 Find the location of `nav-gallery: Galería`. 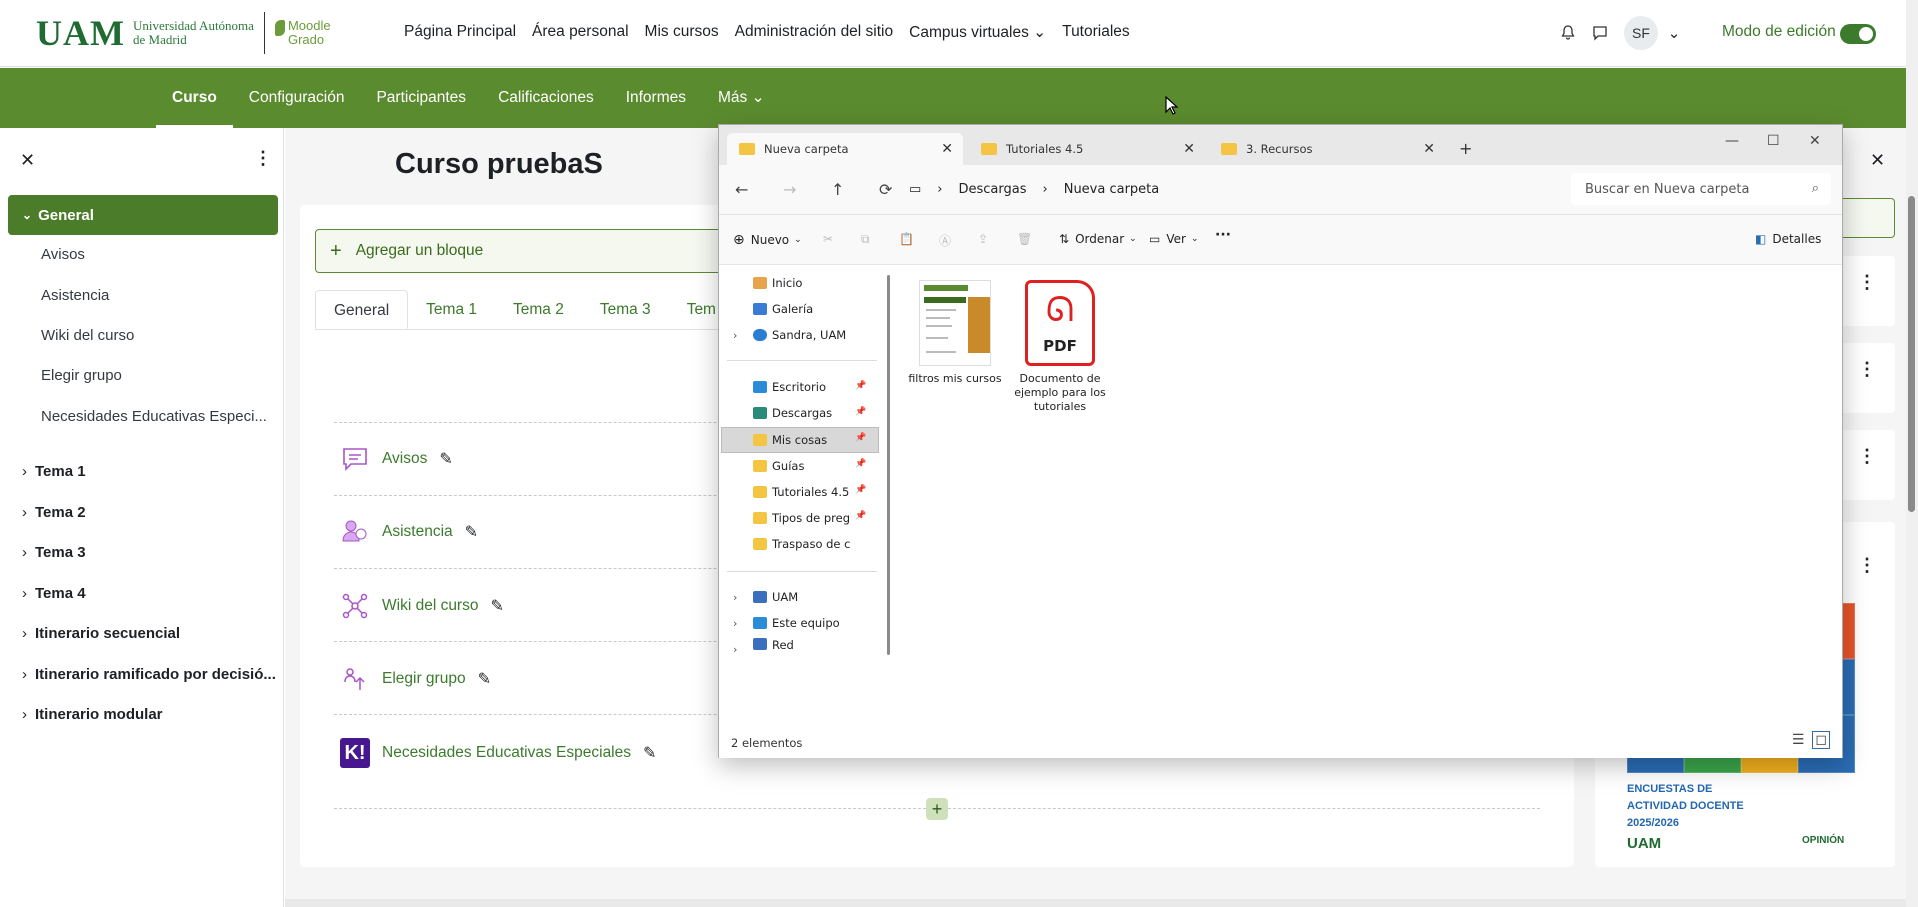

nav-gallery: Galería is located at coordinates (802, 309).